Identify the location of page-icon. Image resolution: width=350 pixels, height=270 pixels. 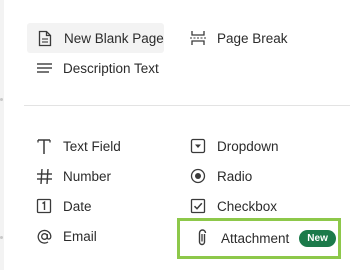
(45, 38).